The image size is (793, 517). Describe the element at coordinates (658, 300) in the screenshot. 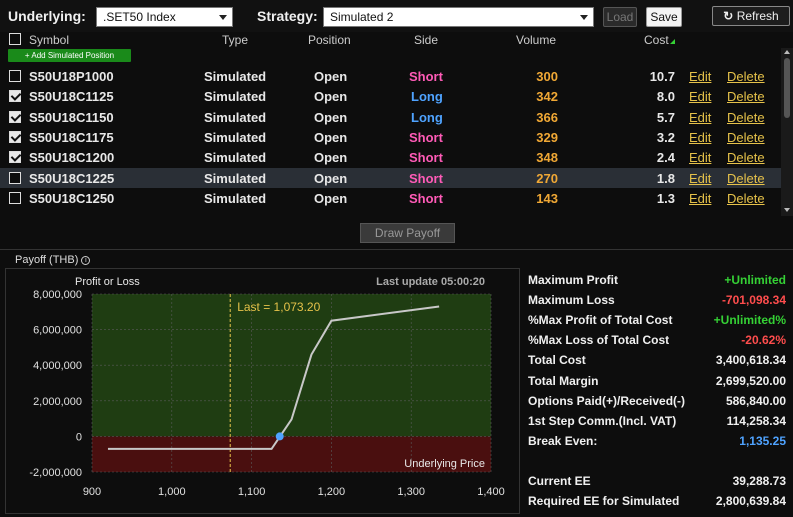

I see `stat-row: Maximum Loss -701,098.34` at that location.